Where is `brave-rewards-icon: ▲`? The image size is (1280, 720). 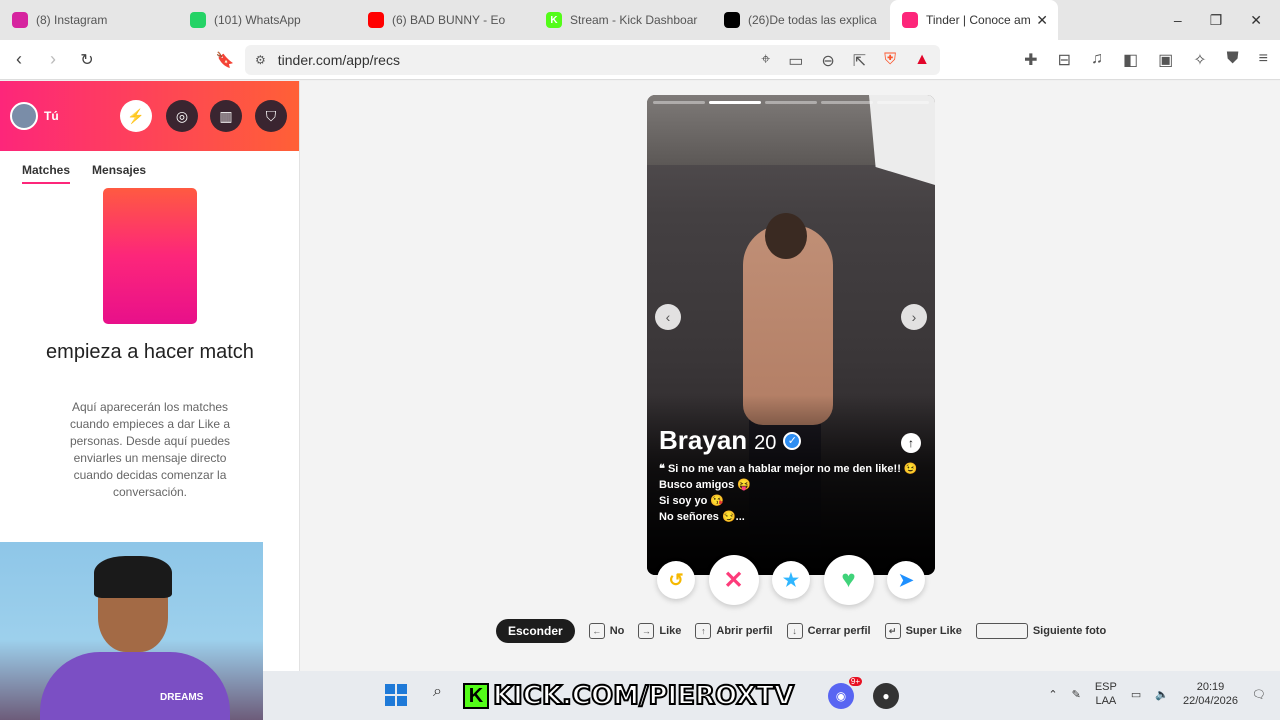
brave-rewards-icon: ▲ is located at coordinates (922, 61).